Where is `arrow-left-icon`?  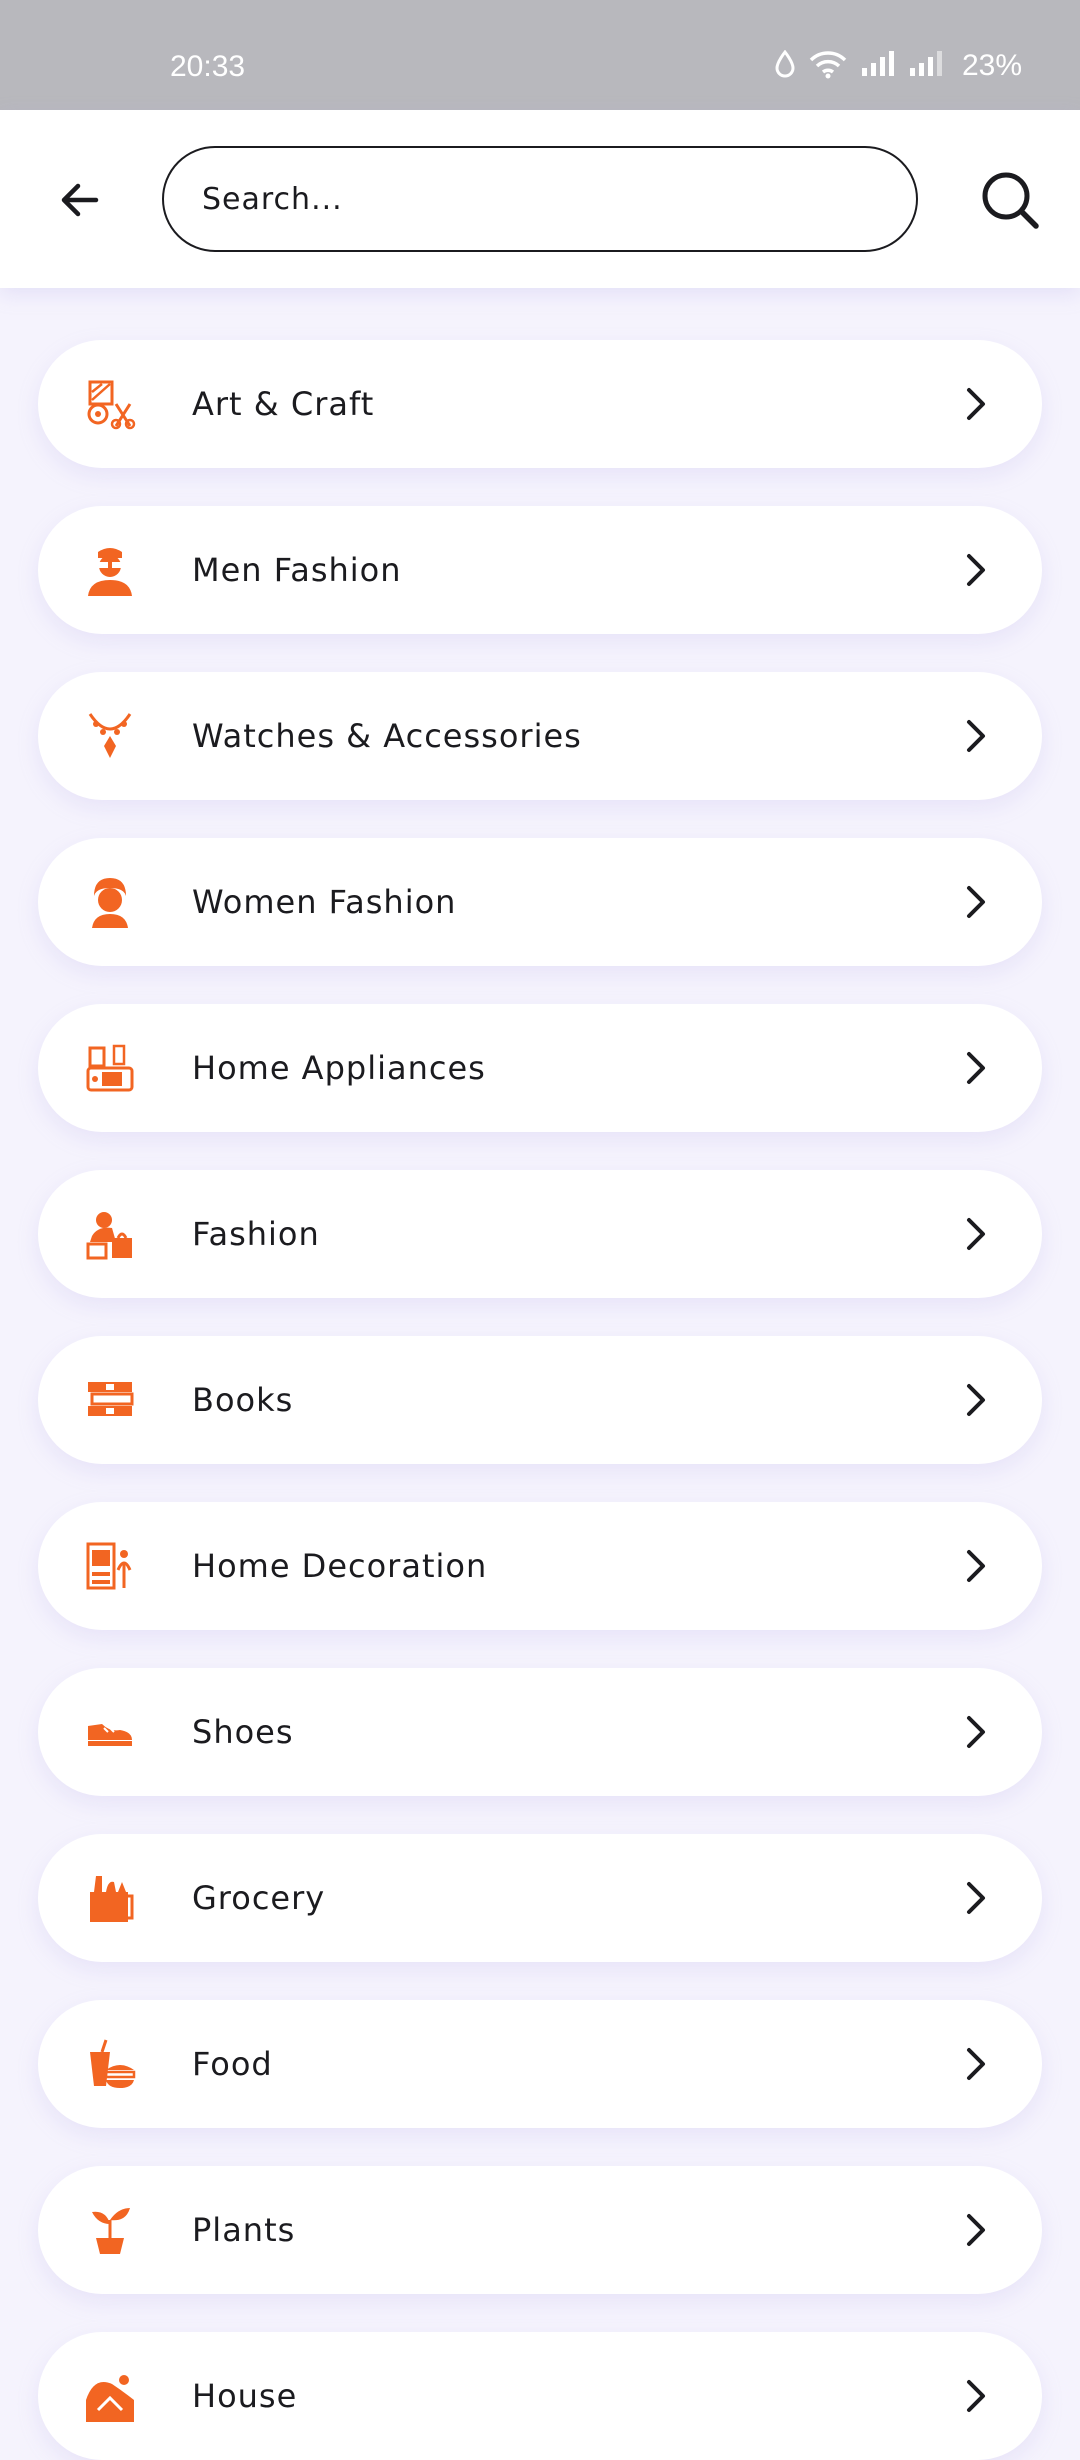 arrow-left-icon is located at coordinates (80, 200).